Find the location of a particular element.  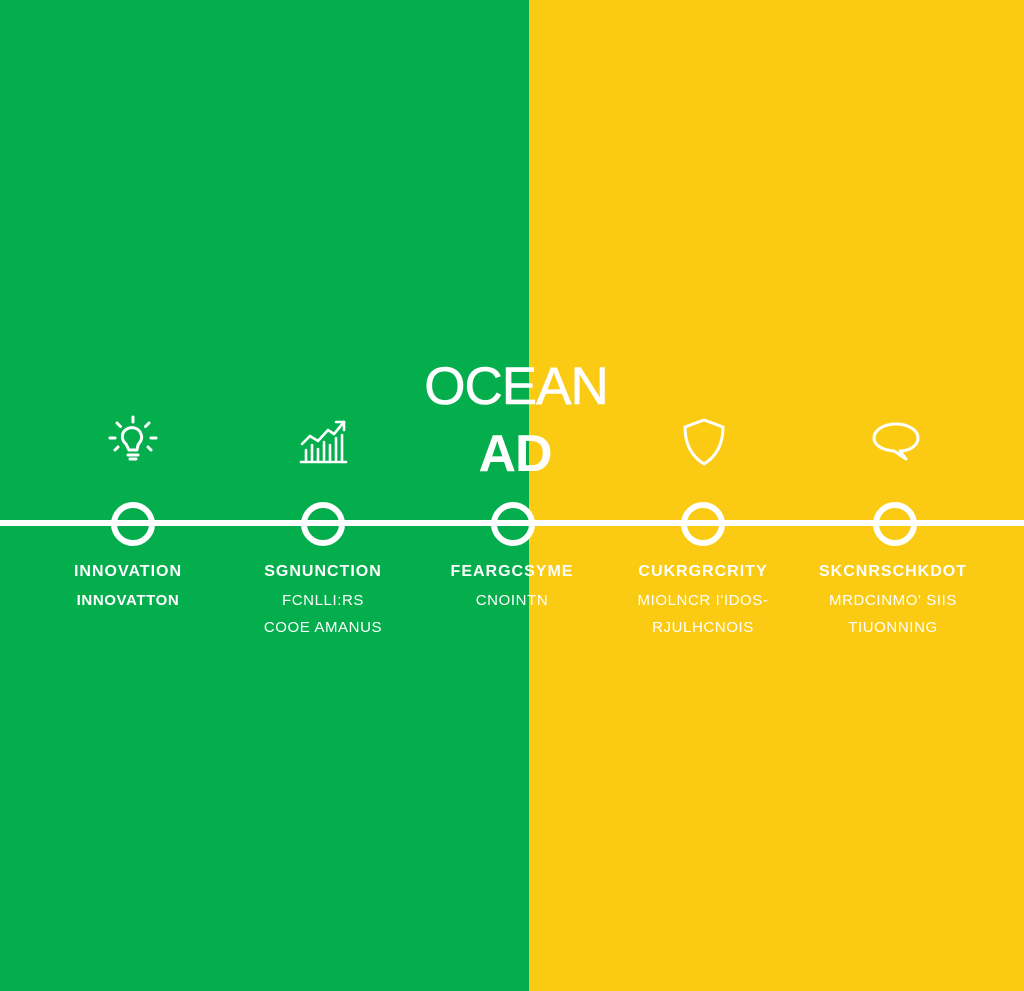

title-line-ad: AD is located at coordinates (515, 454).